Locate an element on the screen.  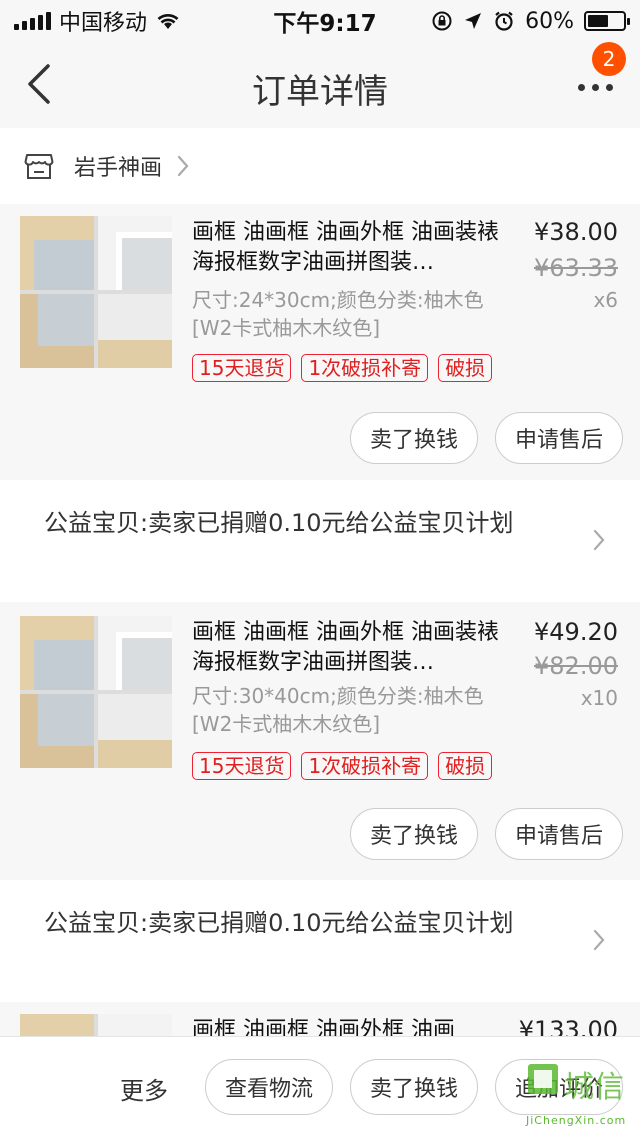
item-price: ¥49.20 is located at coordinates (576, 632).